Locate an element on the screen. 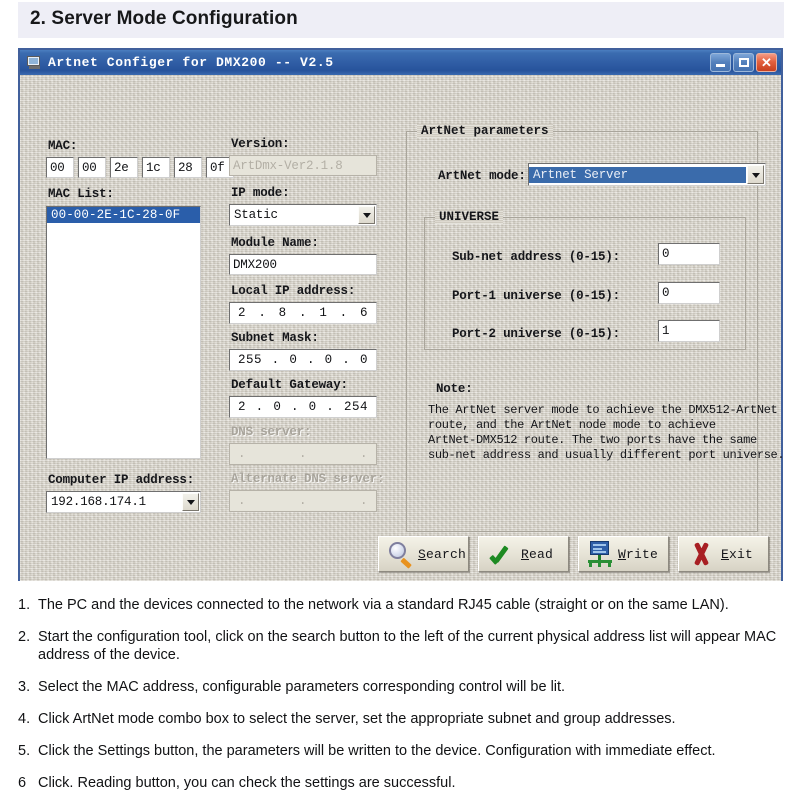 Image resolution: width=800 pixels, height=806 pixels. read-accel: R is located at coordinates (524, 554).